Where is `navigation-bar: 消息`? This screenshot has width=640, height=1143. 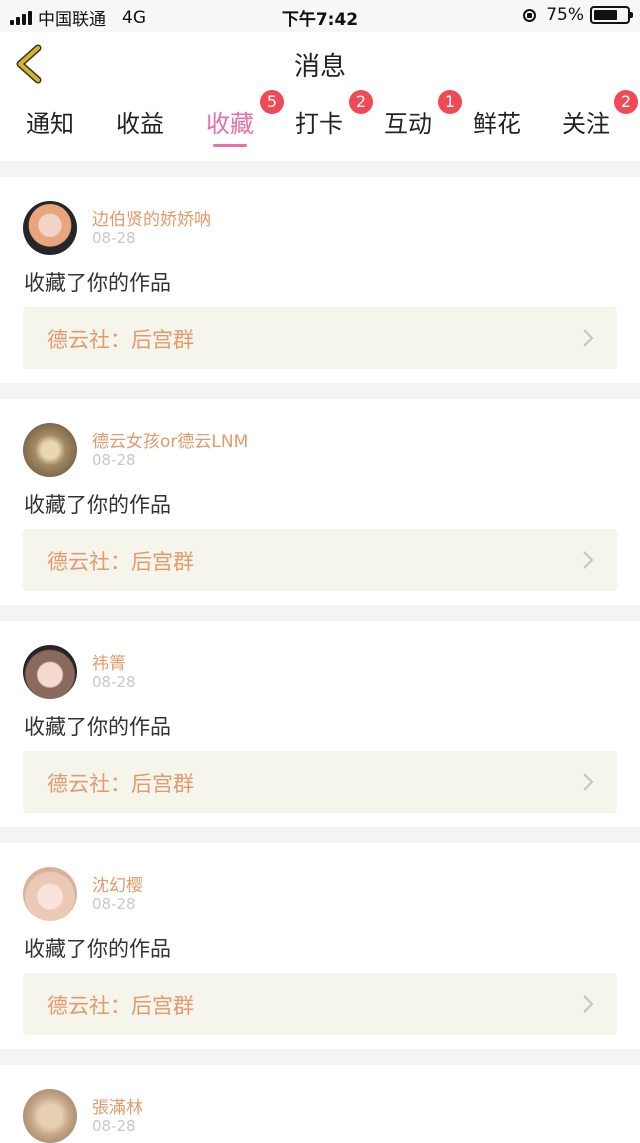 navigation-bar: 消息 is located at coordinates (320, 65).